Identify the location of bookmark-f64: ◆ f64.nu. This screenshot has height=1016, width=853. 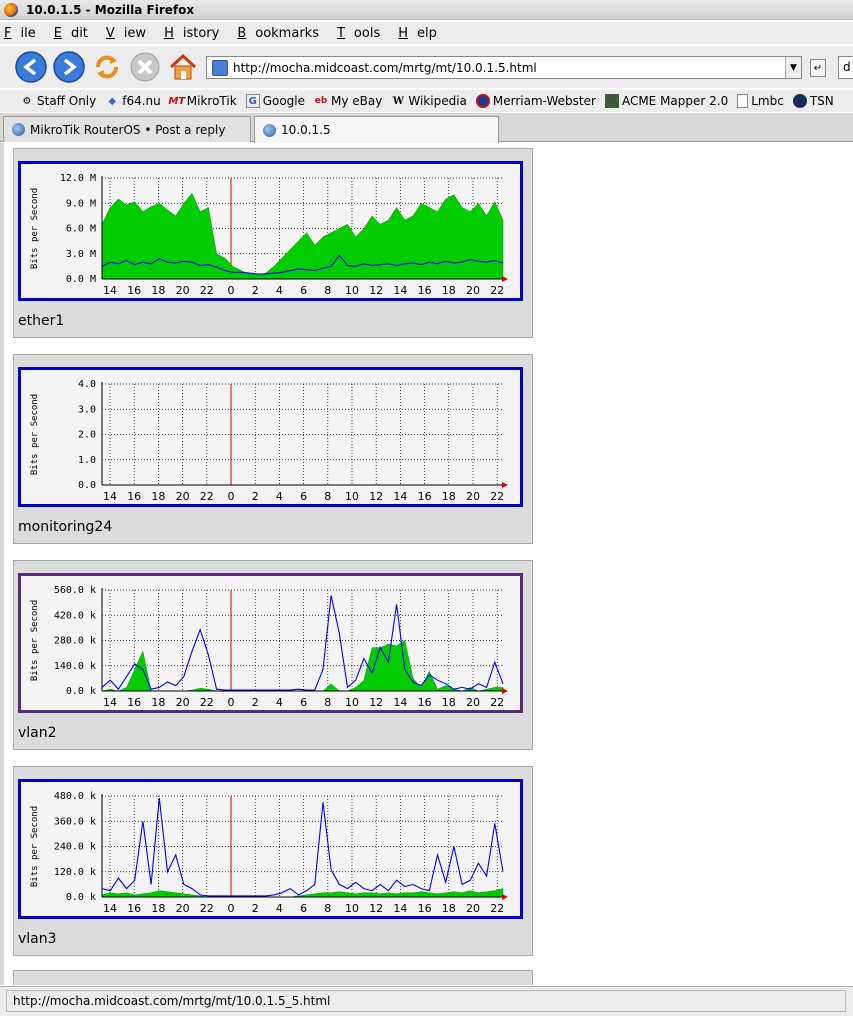
(132, 101).